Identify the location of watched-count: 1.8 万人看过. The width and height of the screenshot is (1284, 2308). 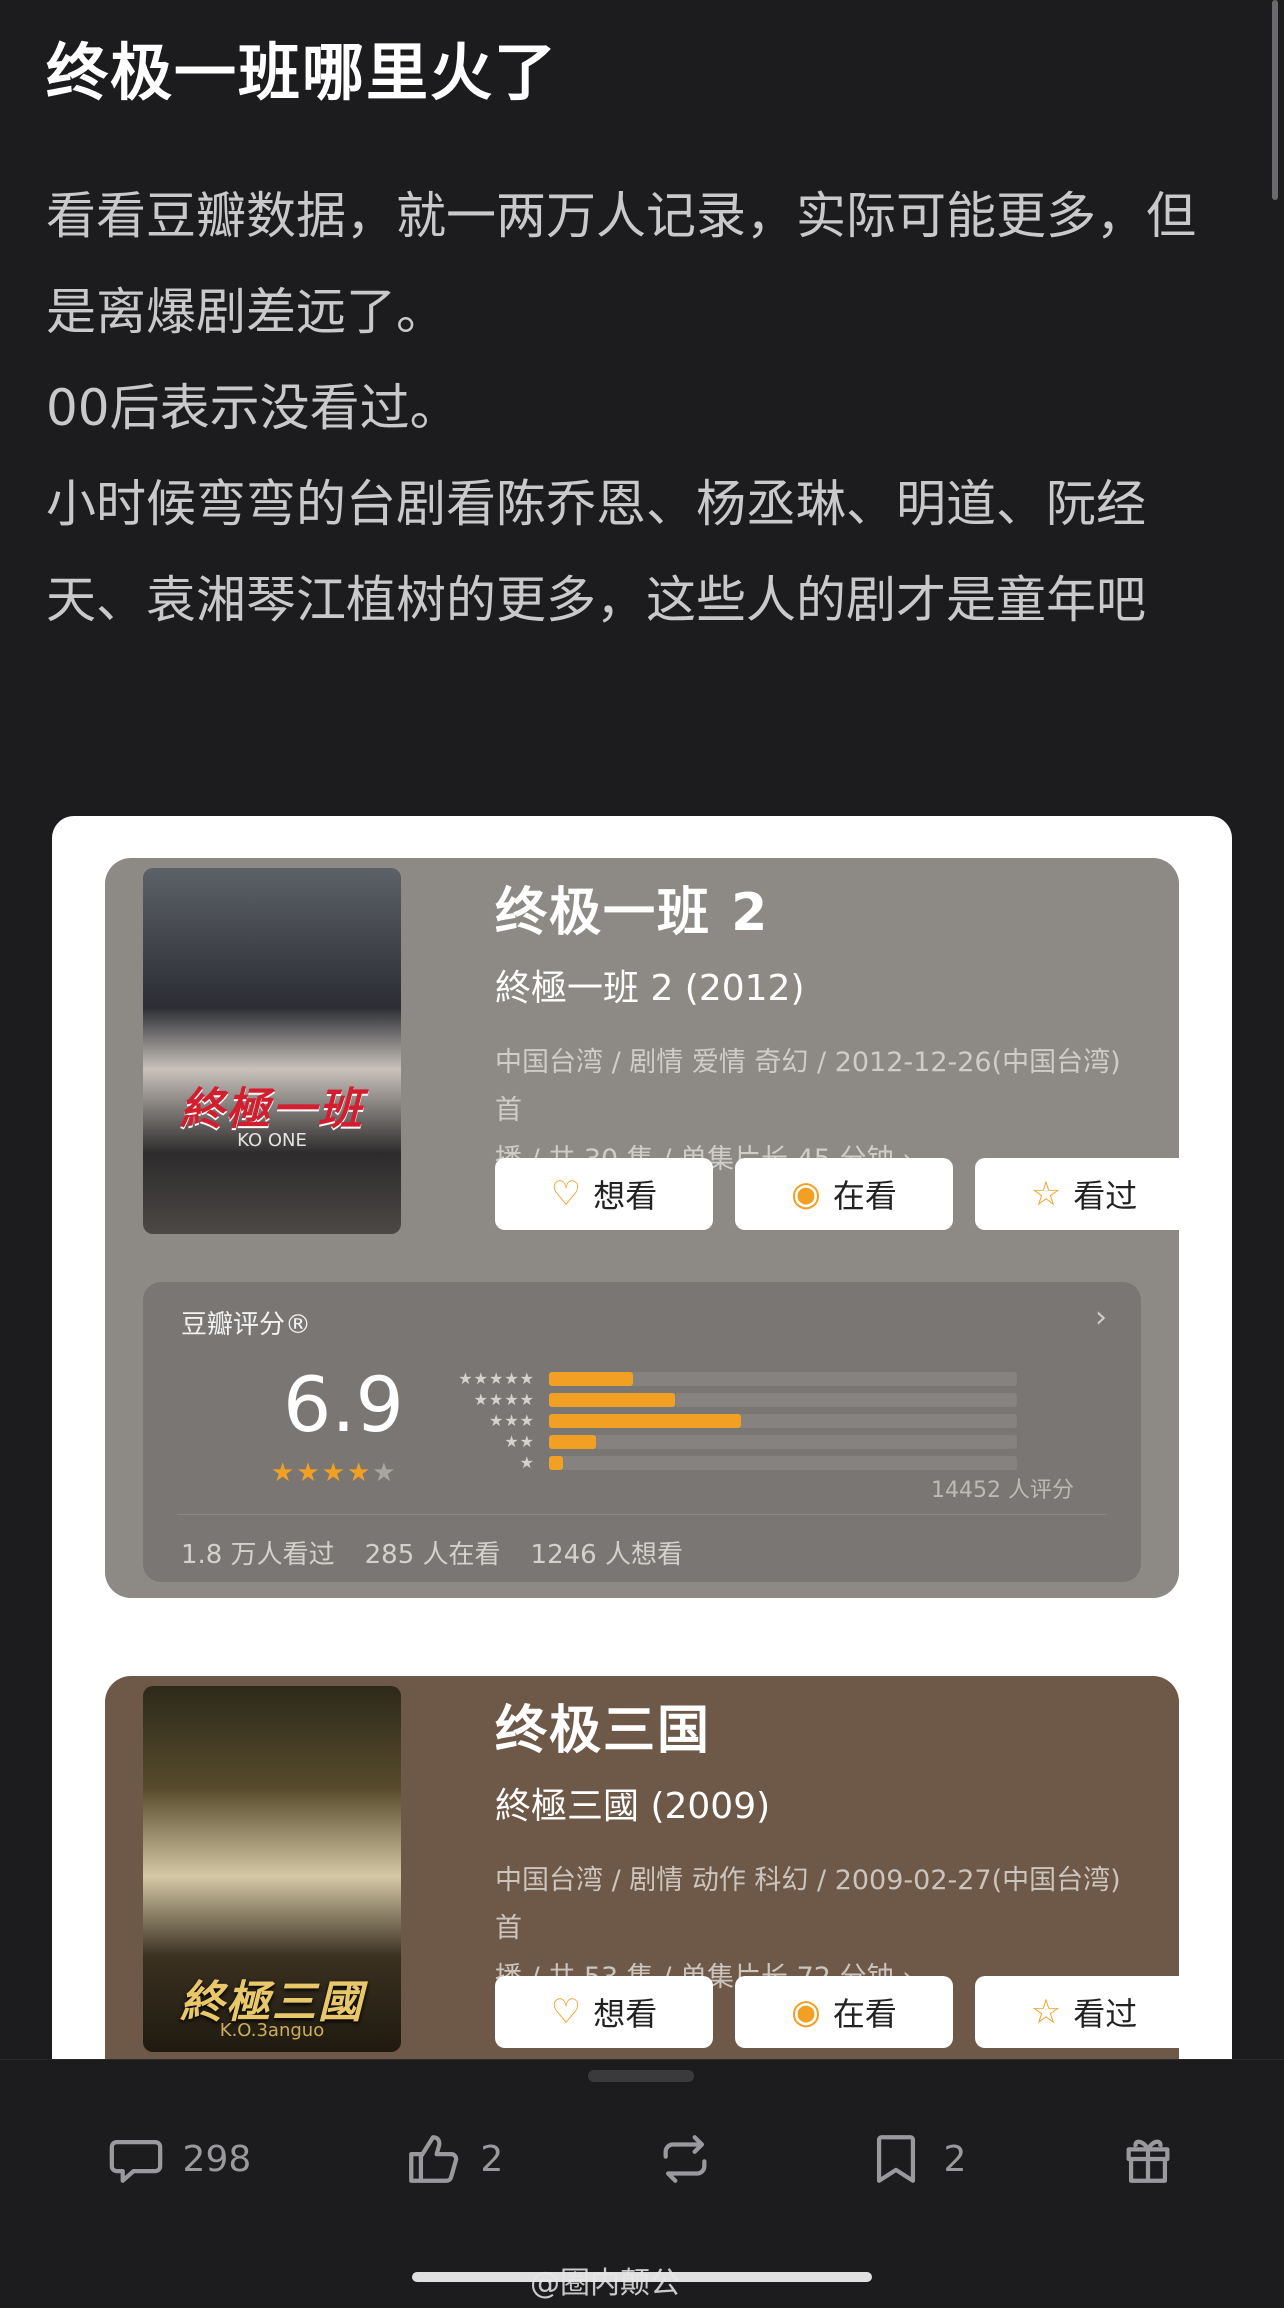
(258, 1555).